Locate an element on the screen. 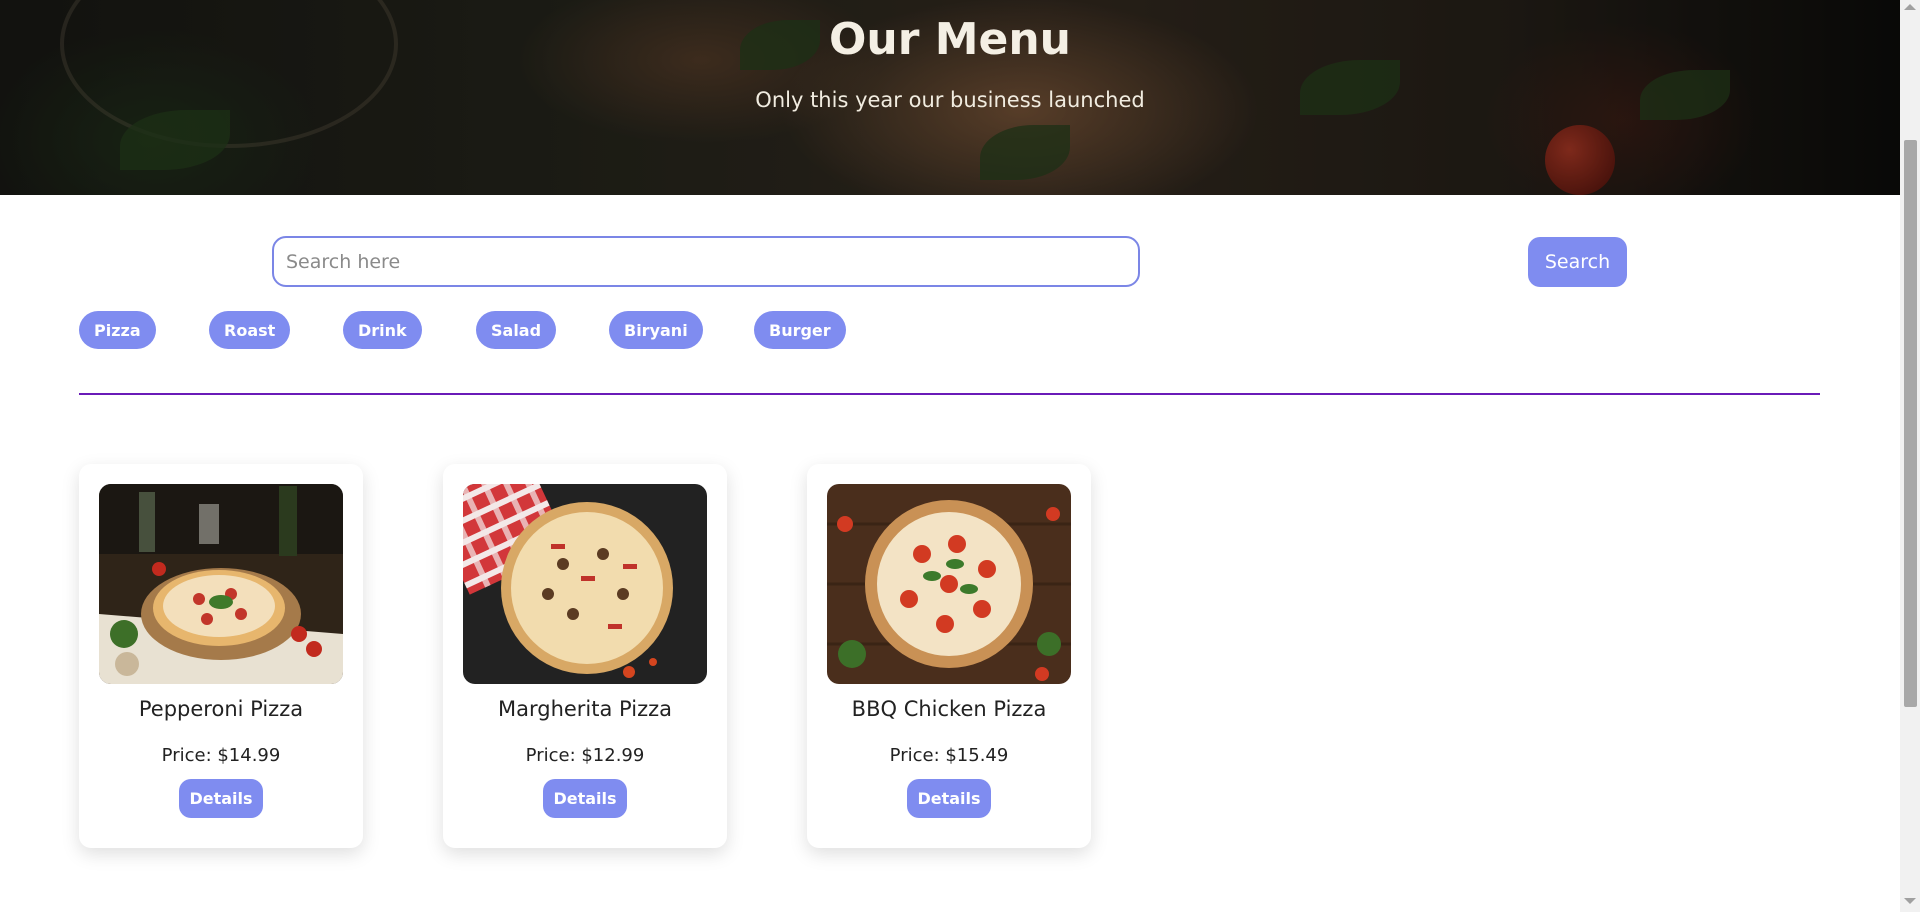  product-card: BBQ Chicken Pizza Price: $15.49 Details is located at coordinates (949, 656).